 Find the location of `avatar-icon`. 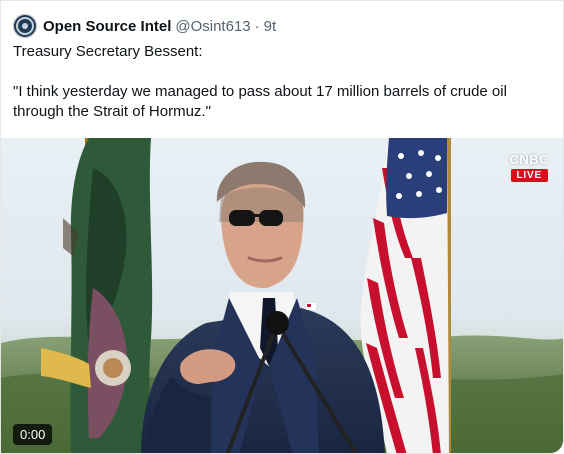

avatar-icon is located at coordinates (25, 26).